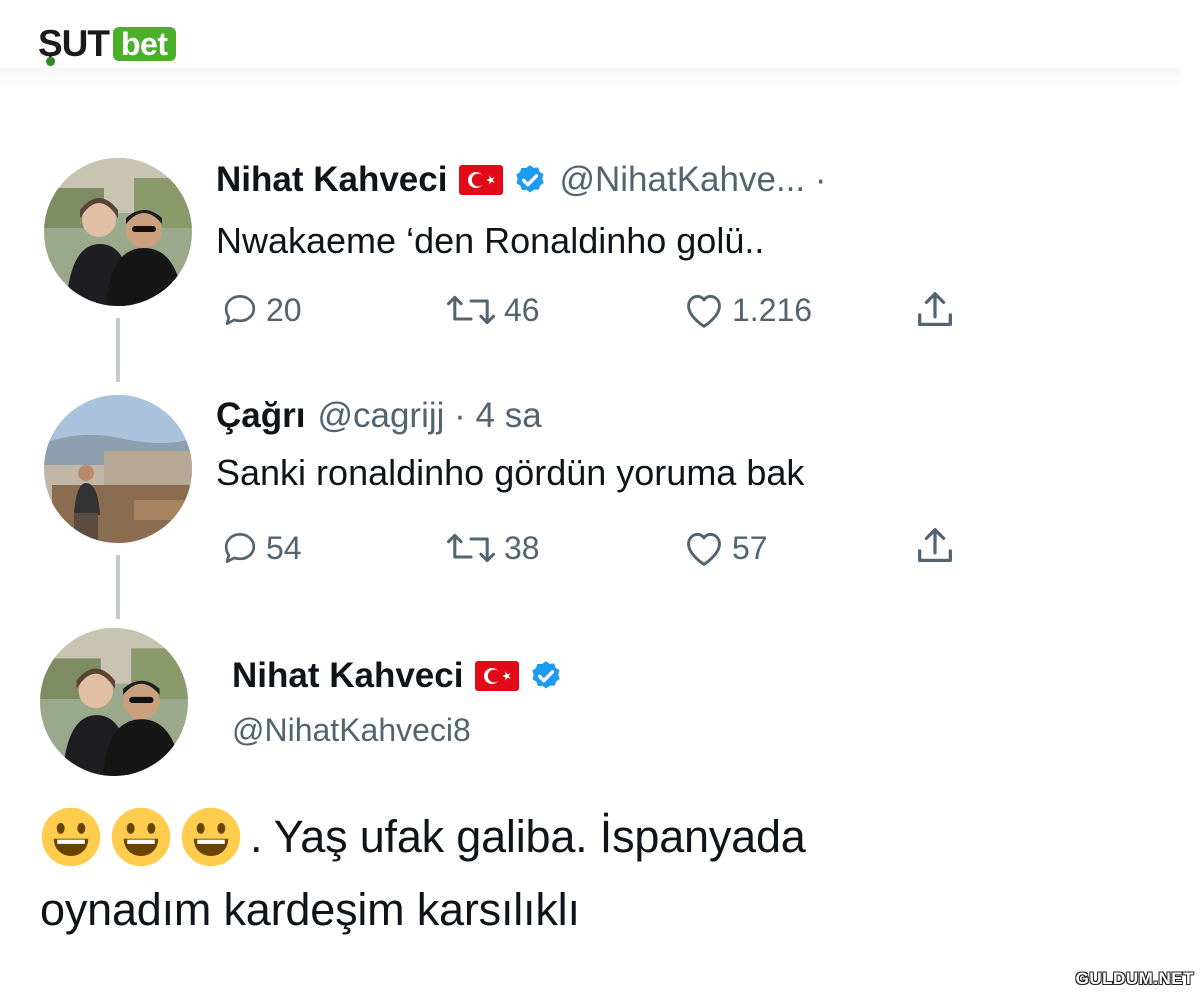 Image resolution: width=1200 pixels, height=993 pixels. Describe the element at coordinates (750, 547) in the screenshot. I see `like-count: 57` at that location.